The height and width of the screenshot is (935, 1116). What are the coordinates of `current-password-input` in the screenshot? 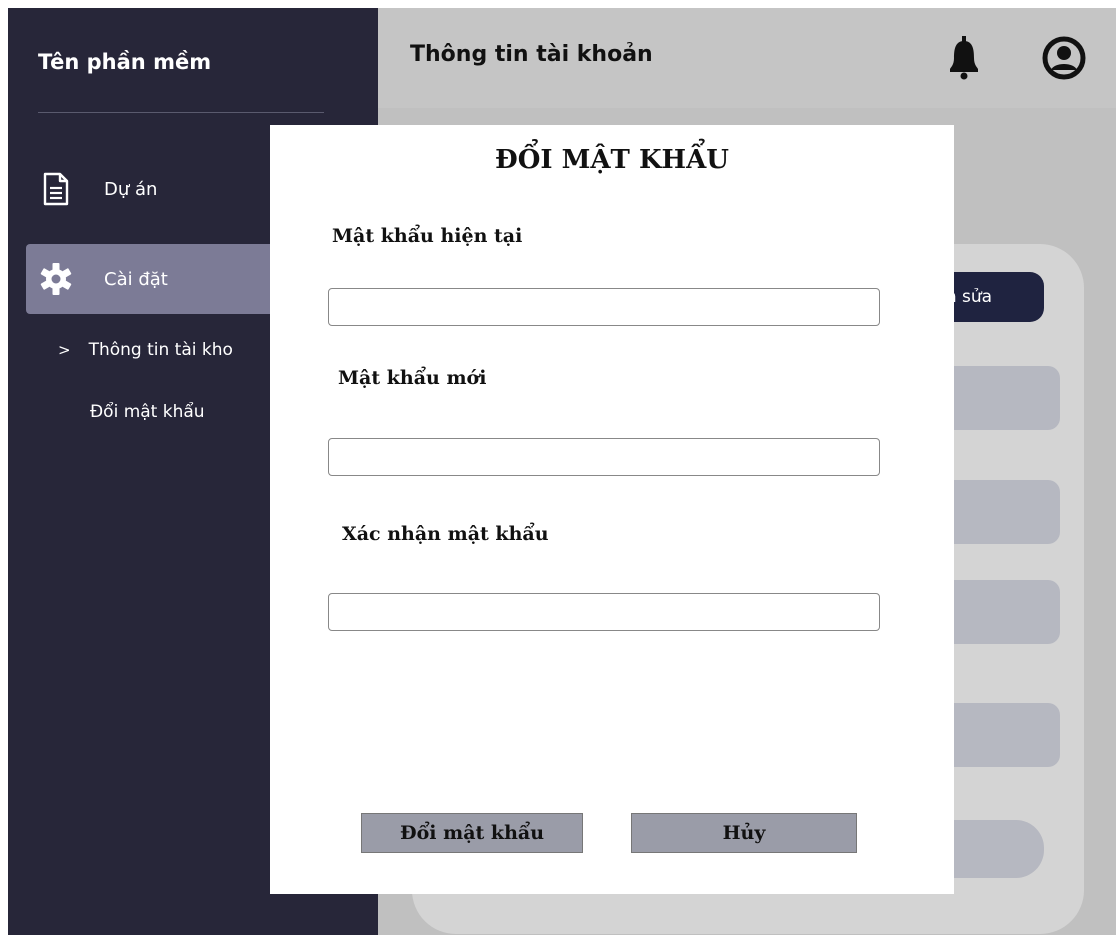 It's located at (604, 307).